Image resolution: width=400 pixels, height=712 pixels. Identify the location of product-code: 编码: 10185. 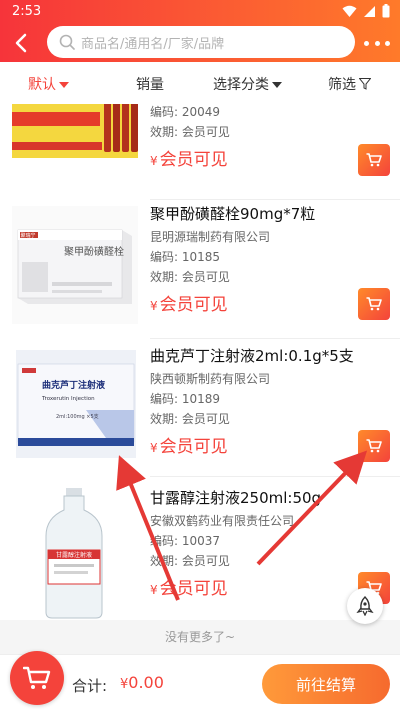
(185, 257).